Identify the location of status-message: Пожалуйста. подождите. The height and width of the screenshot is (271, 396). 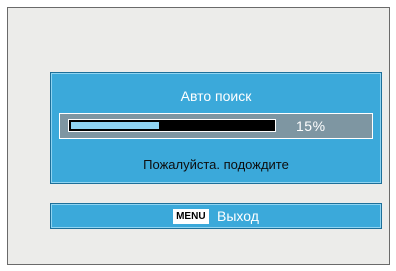
(216, 164).